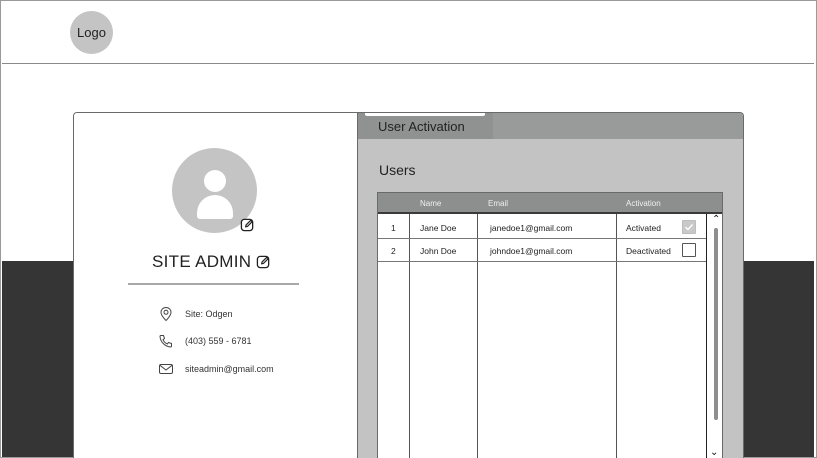  What do you see at coordinates (714, 452) in the screenshot?
I see `scroll-down-icon: ⌄` at bounding box center [714, 452].